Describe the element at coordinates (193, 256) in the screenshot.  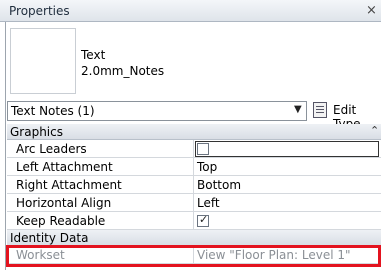
I see `red-highlight-box` at that location.